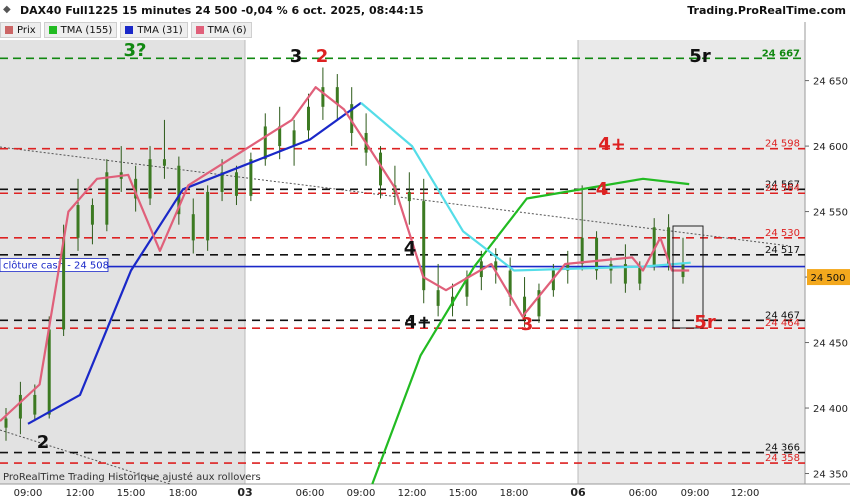 The width and height of the screenshot is (850, 500). I want to click on current-price-label: 24 500, so click(828, 278).